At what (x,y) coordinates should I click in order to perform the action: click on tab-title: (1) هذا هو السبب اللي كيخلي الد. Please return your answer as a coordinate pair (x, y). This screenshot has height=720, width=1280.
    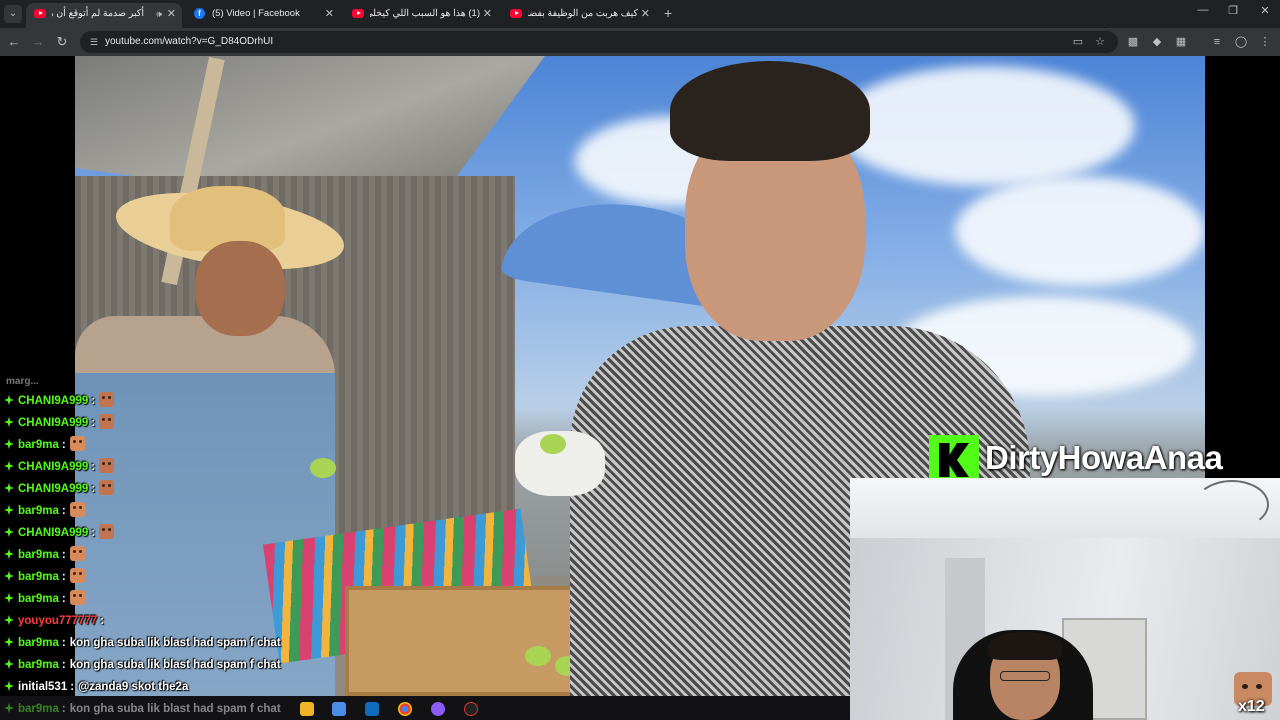
    Looking at the image, I should click on (425, 13).